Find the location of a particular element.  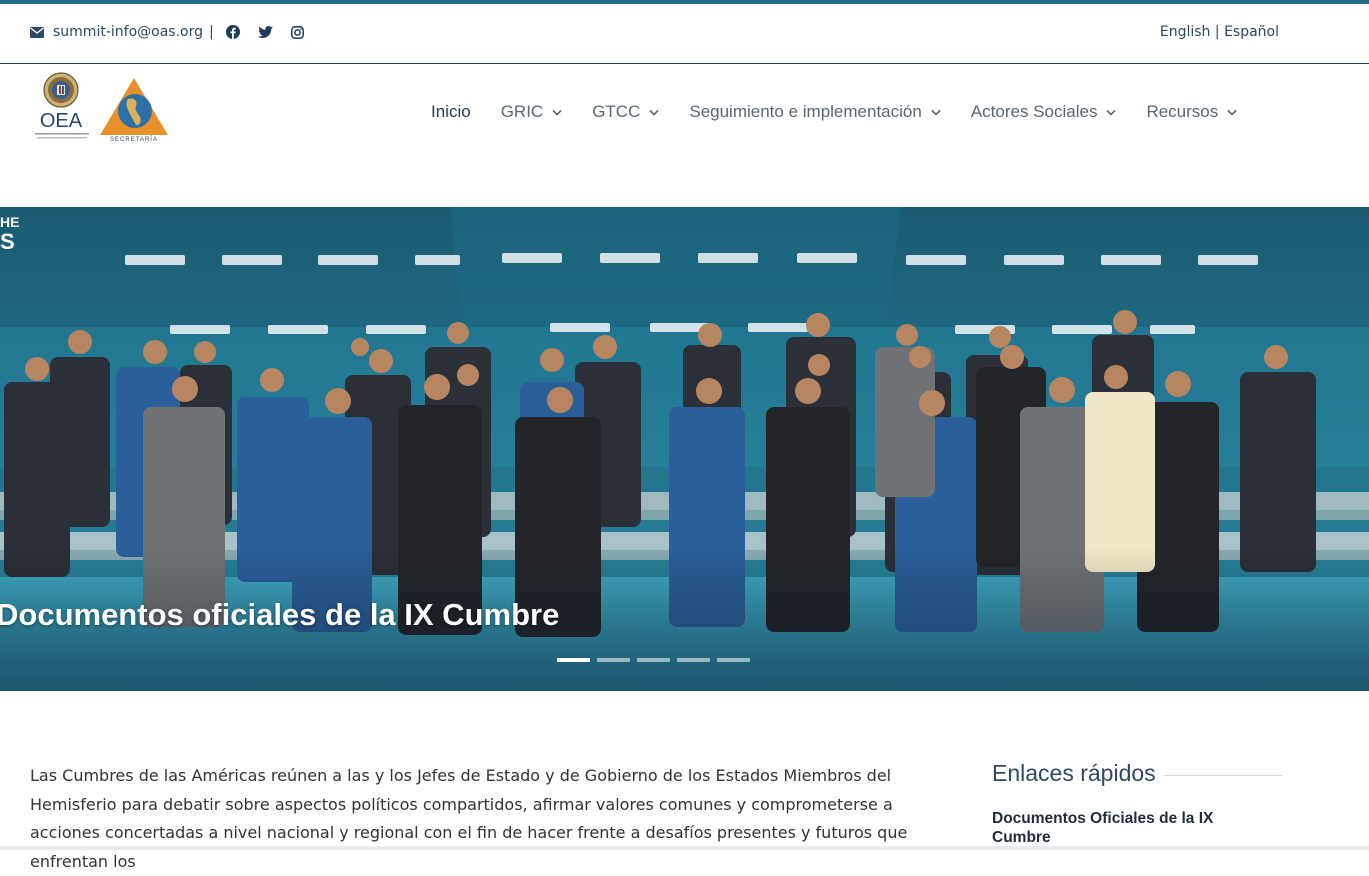

slider-indicators is located at coordinates (653, 660).